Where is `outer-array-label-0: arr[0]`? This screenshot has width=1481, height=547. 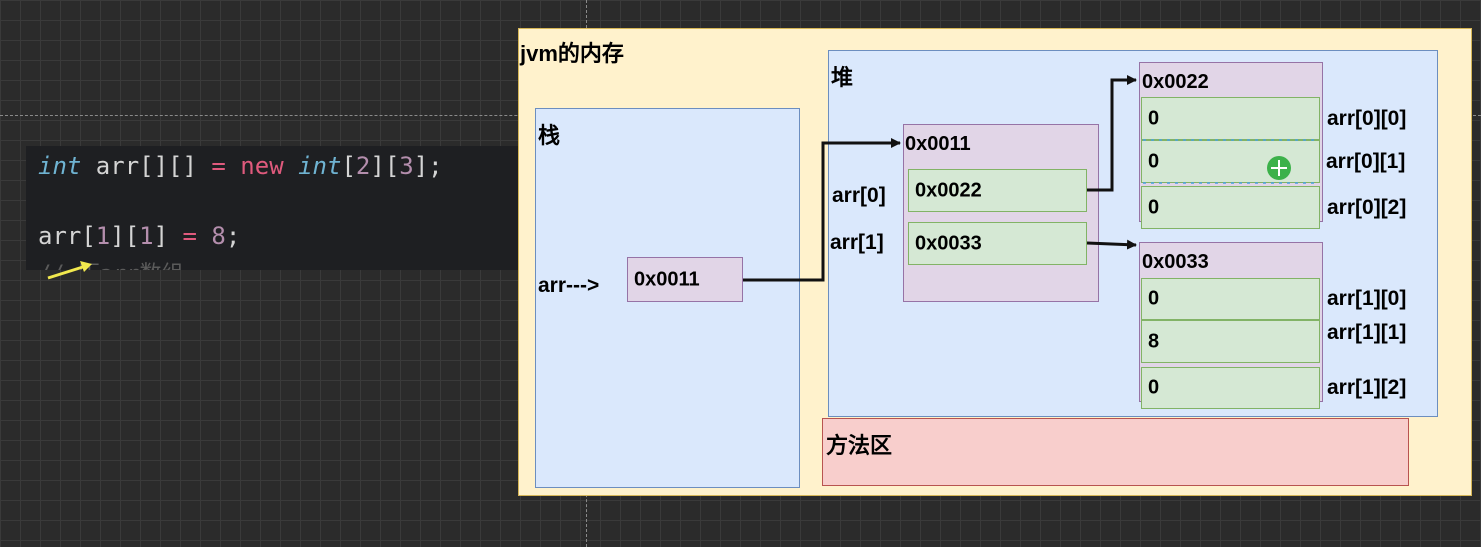 outer-array-label-0: arr[0] is located at coordinates (859, 195).